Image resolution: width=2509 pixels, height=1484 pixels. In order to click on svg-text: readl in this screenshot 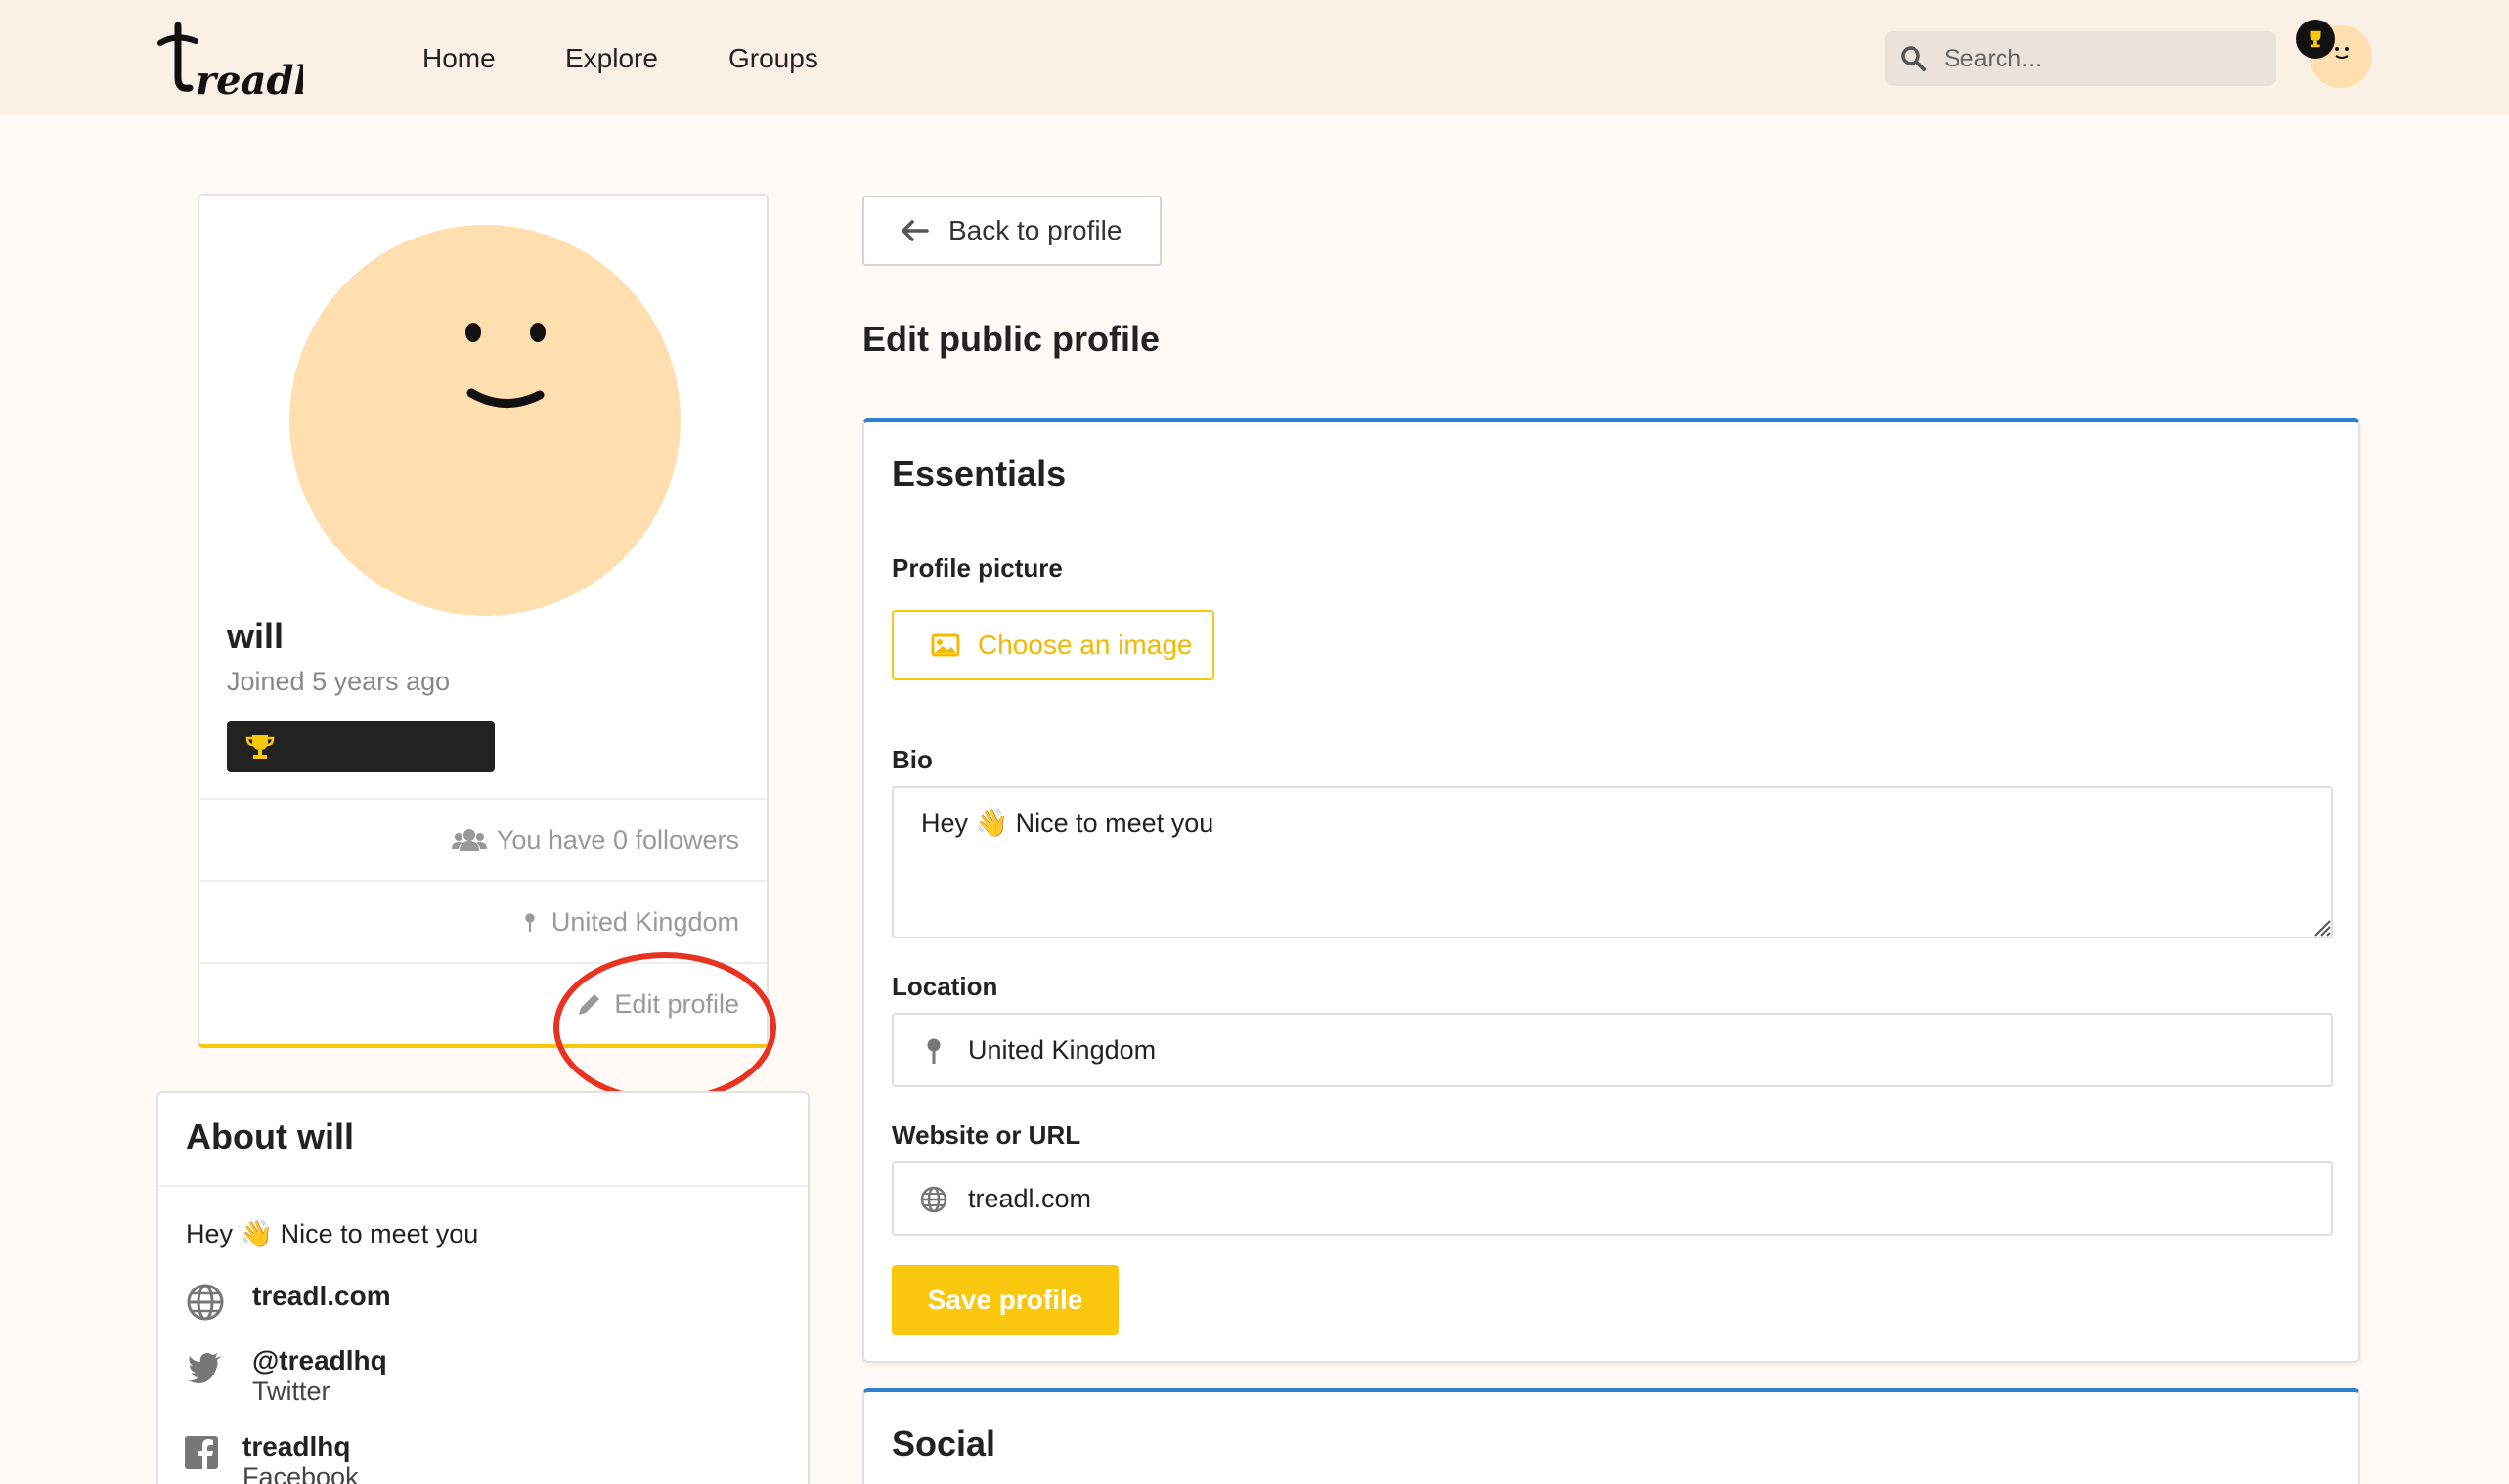, I will do `click(249, 78)`.